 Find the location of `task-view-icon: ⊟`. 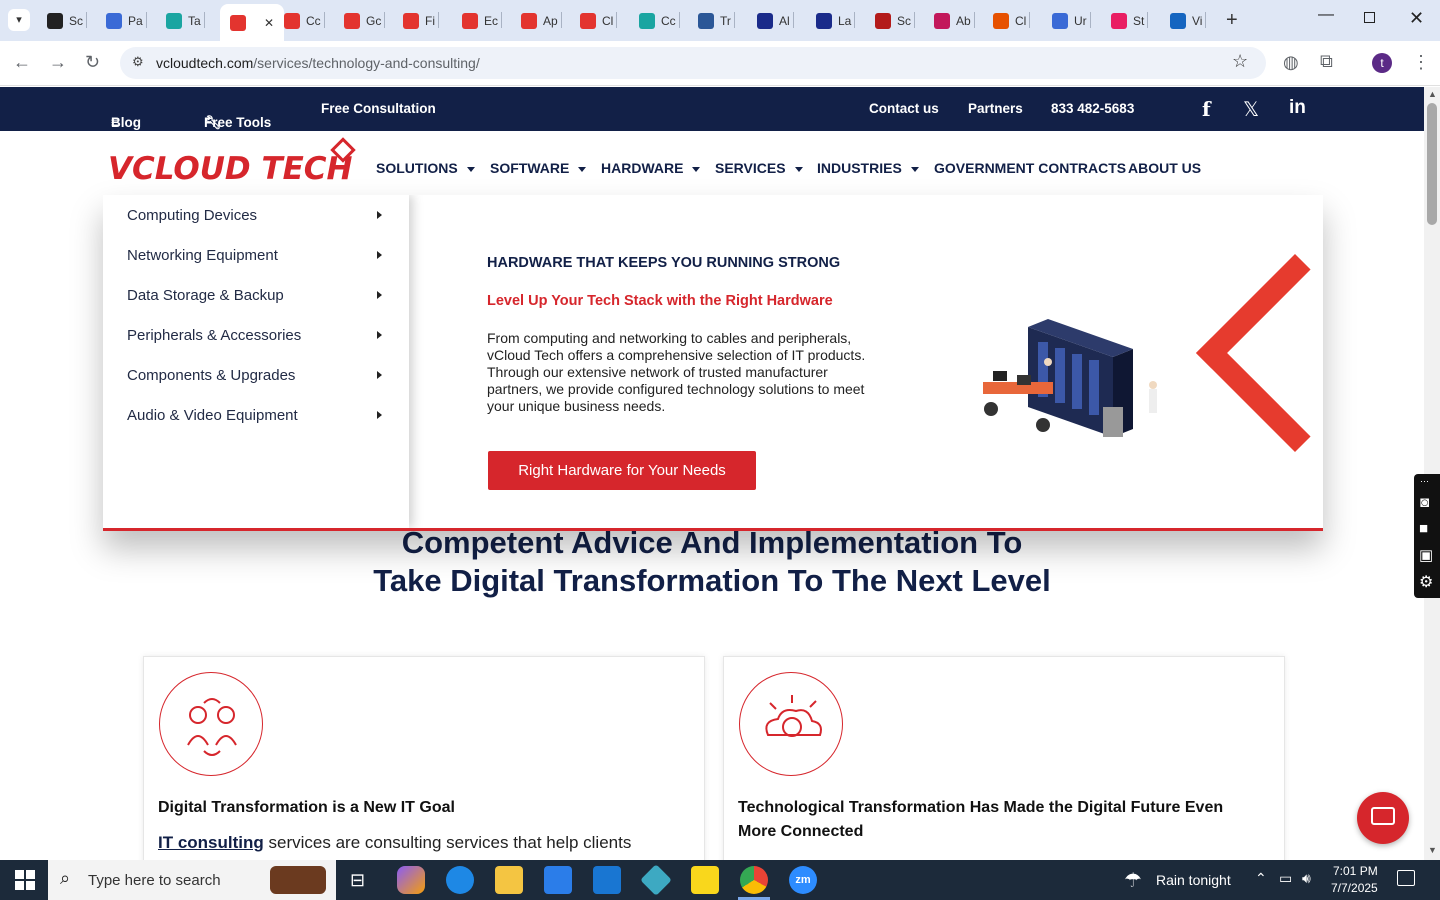

task-view-icon: ⊟ is located at coordinates (357, 880).